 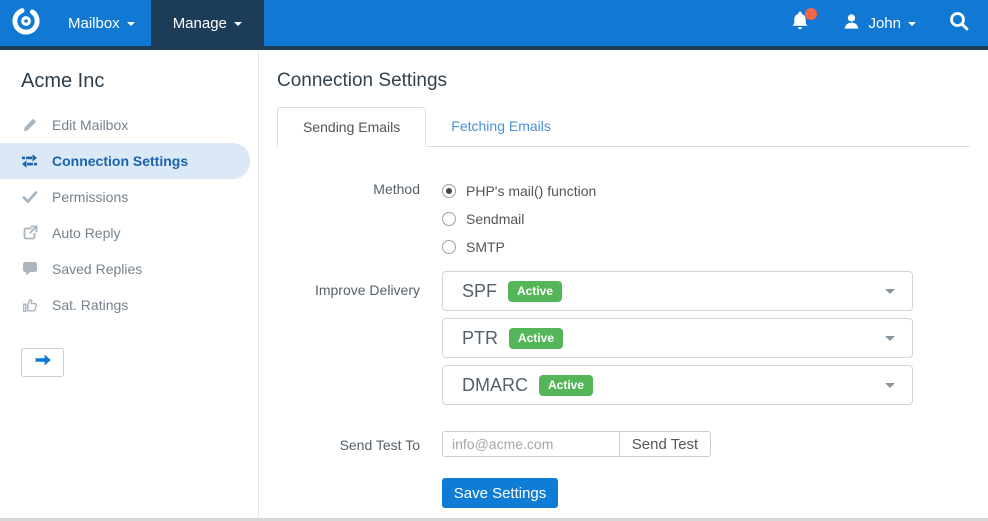 What do you see at coordinates (129, 233) in the screenshot?
I see `sidebar-item-auto-reply: Auto Reply` at bounding box center [129, 233].